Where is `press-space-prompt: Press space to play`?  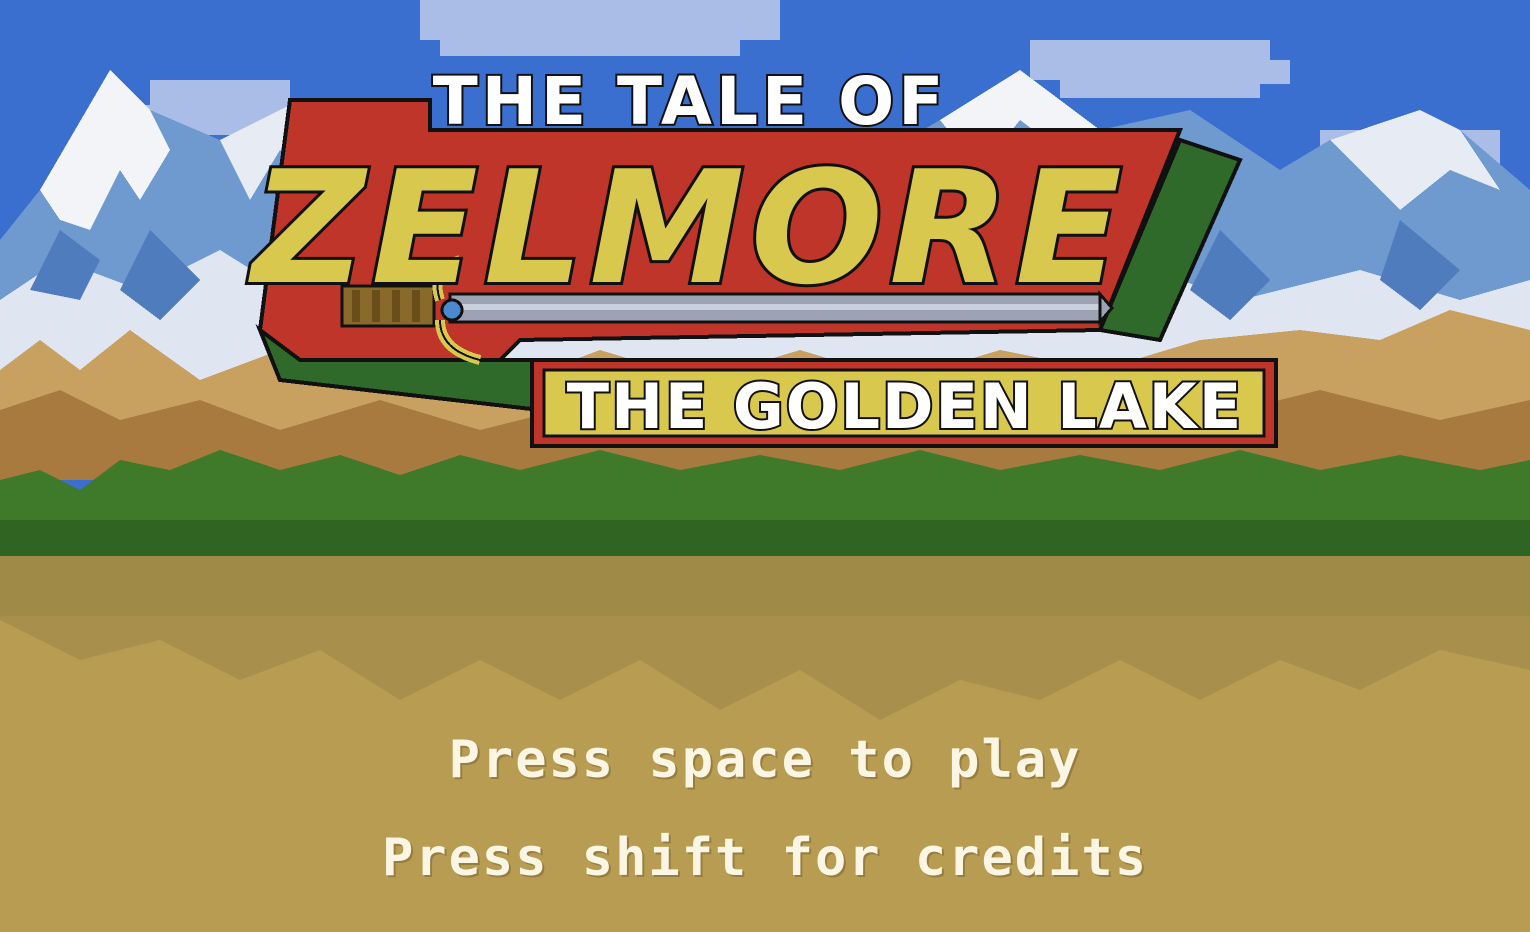 press-space-prompt: Press space to play is located at coordinates (765, 760).